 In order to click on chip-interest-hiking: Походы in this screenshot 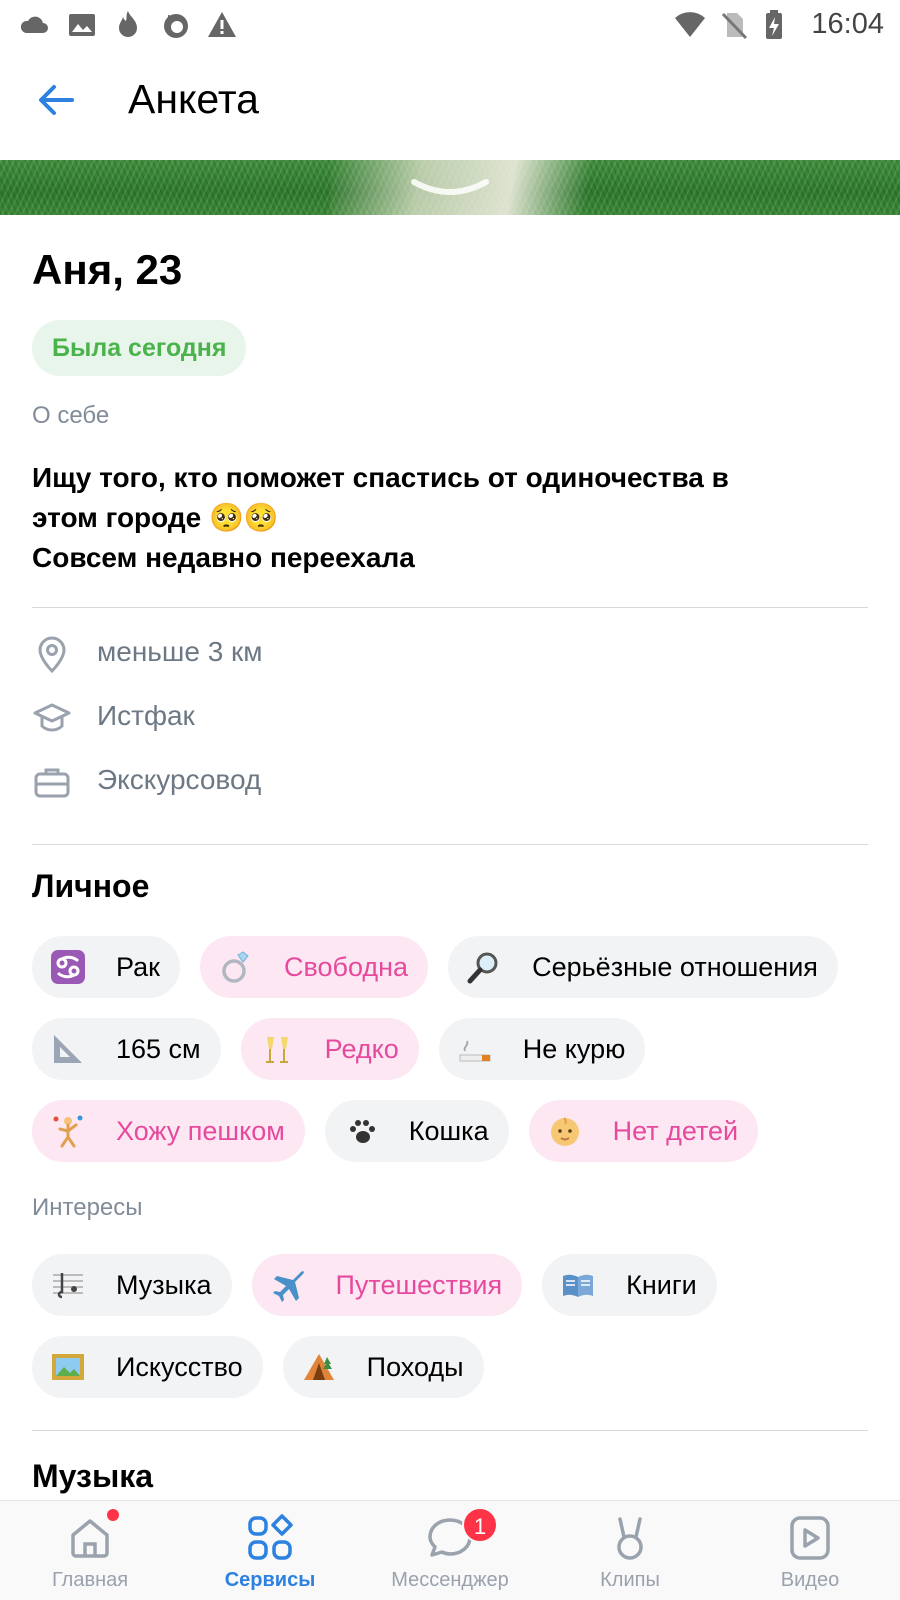, I will do `click(383, 1367)`.